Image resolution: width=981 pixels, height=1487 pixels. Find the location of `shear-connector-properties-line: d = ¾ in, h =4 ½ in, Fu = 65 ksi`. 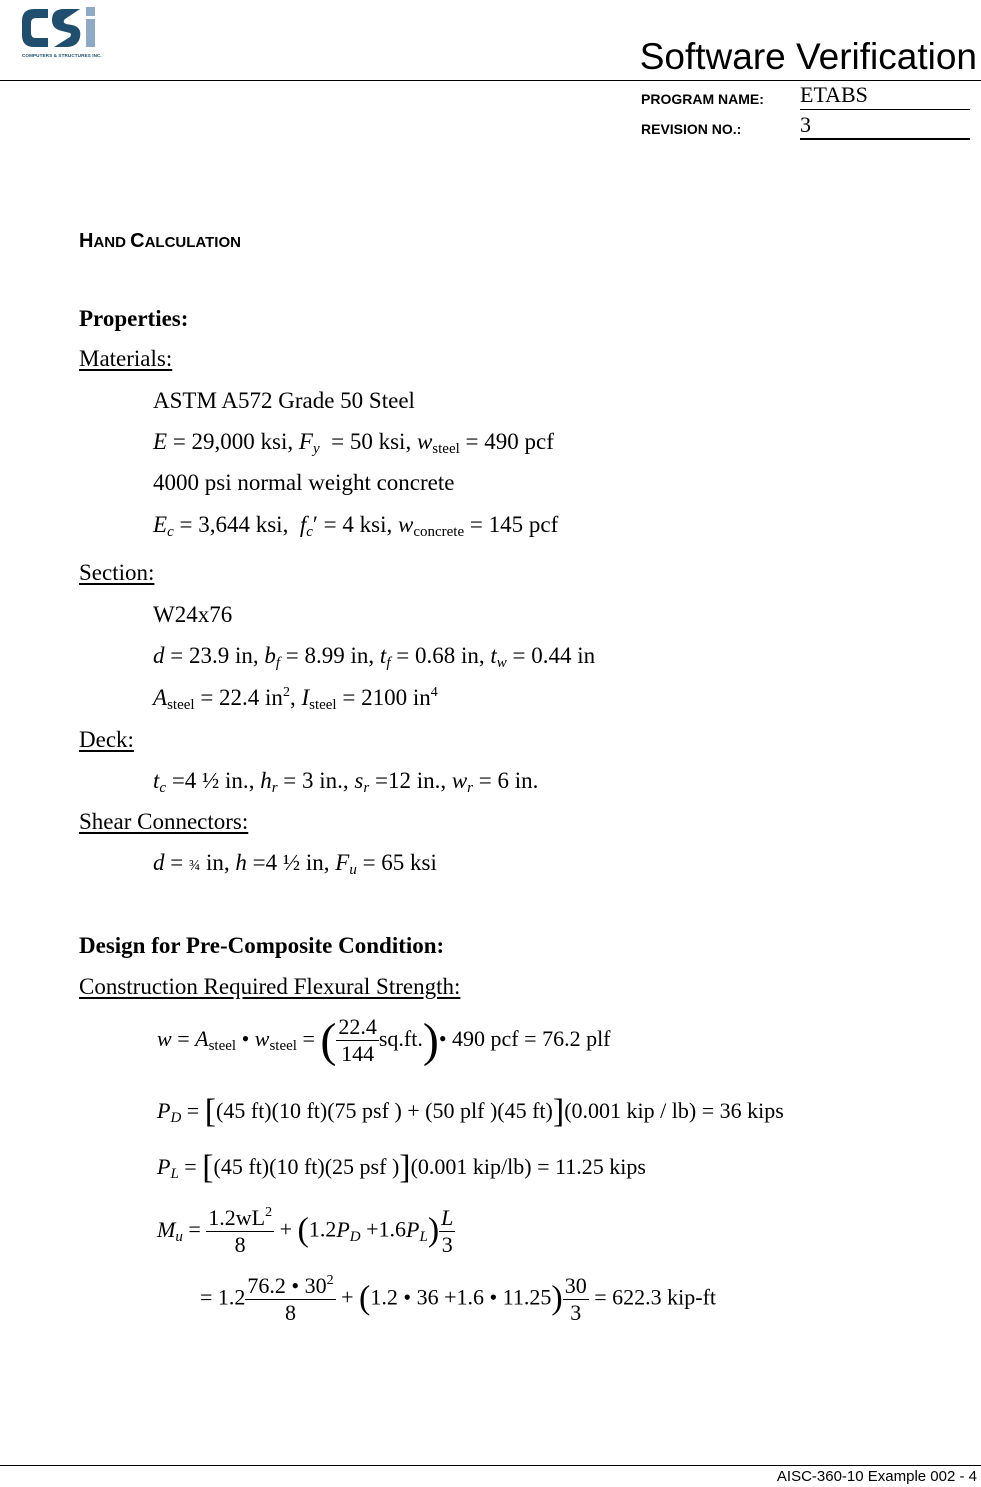

shear-connector-properties-line: d = ¾ in, h =4 ½ in, Fu = 65 ksi is located at coordinates (295, 864).